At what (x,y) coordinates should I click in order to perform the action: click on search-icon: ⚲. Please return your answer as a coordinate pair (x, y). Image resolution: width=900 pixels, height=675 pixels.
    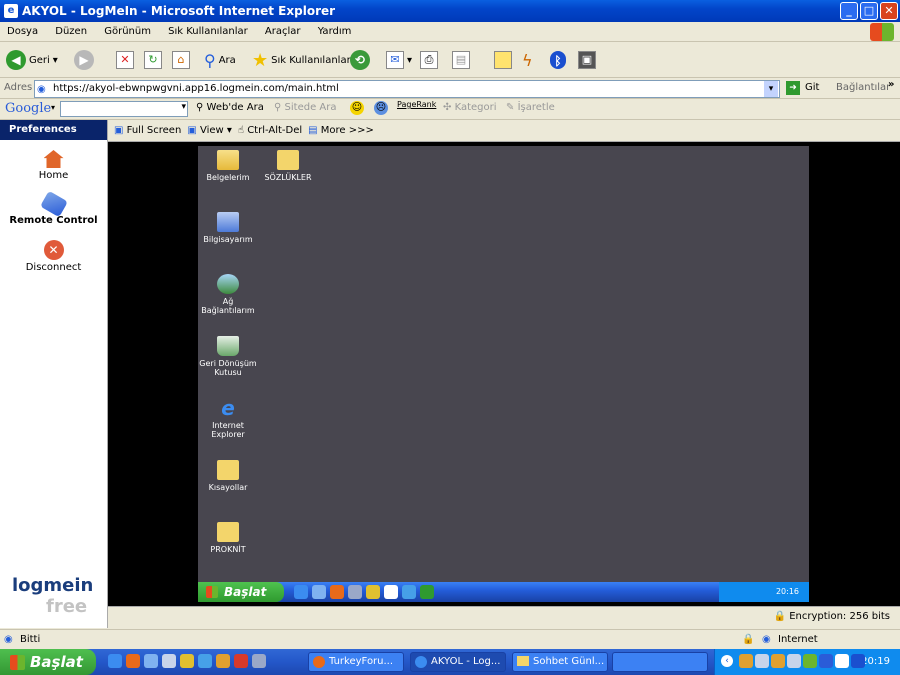
    Looking at the image, I should click on (210, 60).